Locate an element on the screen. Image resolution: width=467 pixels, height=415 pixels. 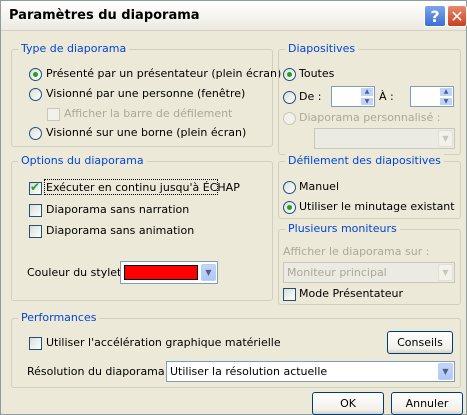
radio-manual is located at coordinates (289, 187).